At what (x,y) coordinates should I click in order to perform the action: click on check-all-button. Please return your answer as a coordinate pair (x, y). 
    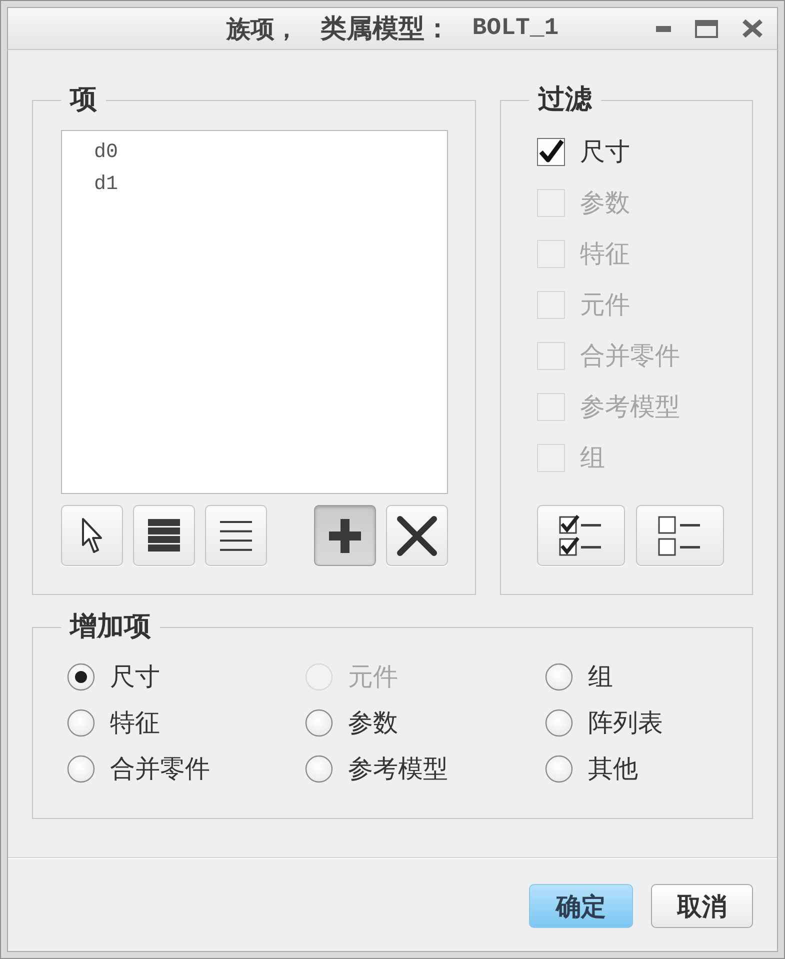
    Looking at the image, I should click on (581, 535).